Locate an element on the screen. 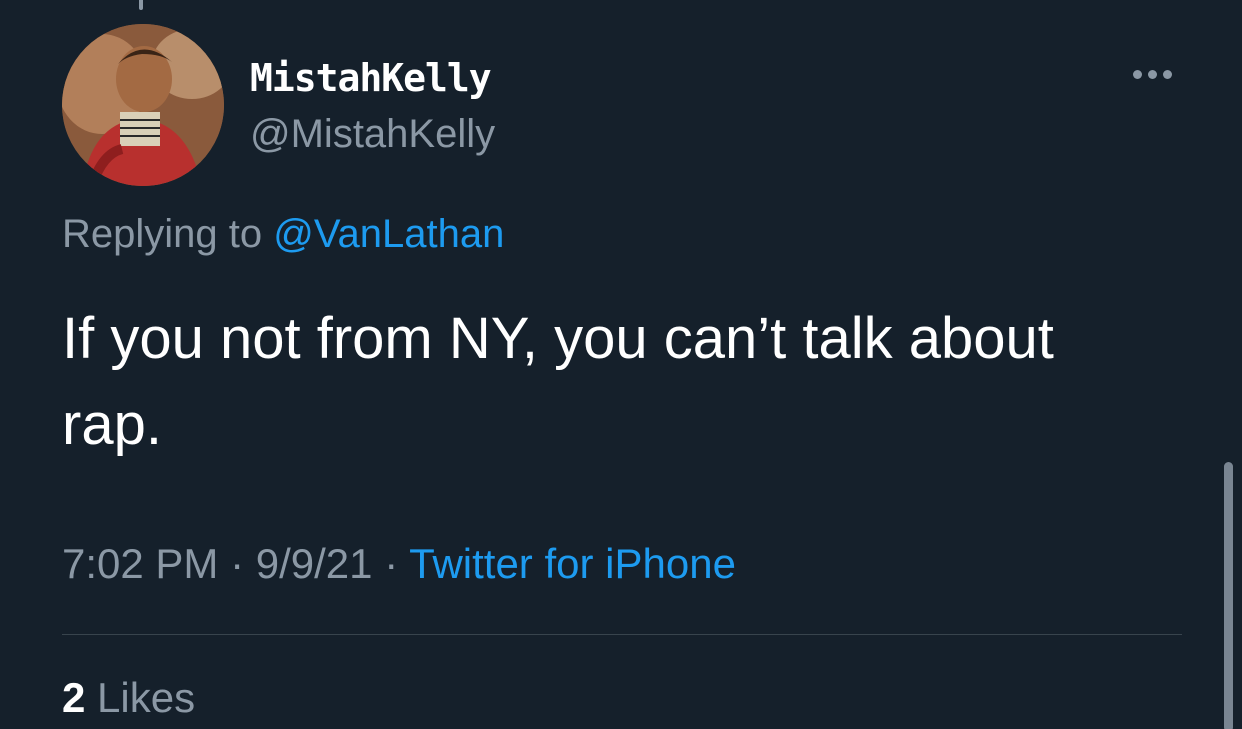 The image size is (1242, 729). likes-stat: 2 Likes is located at coordinates (128, 698).